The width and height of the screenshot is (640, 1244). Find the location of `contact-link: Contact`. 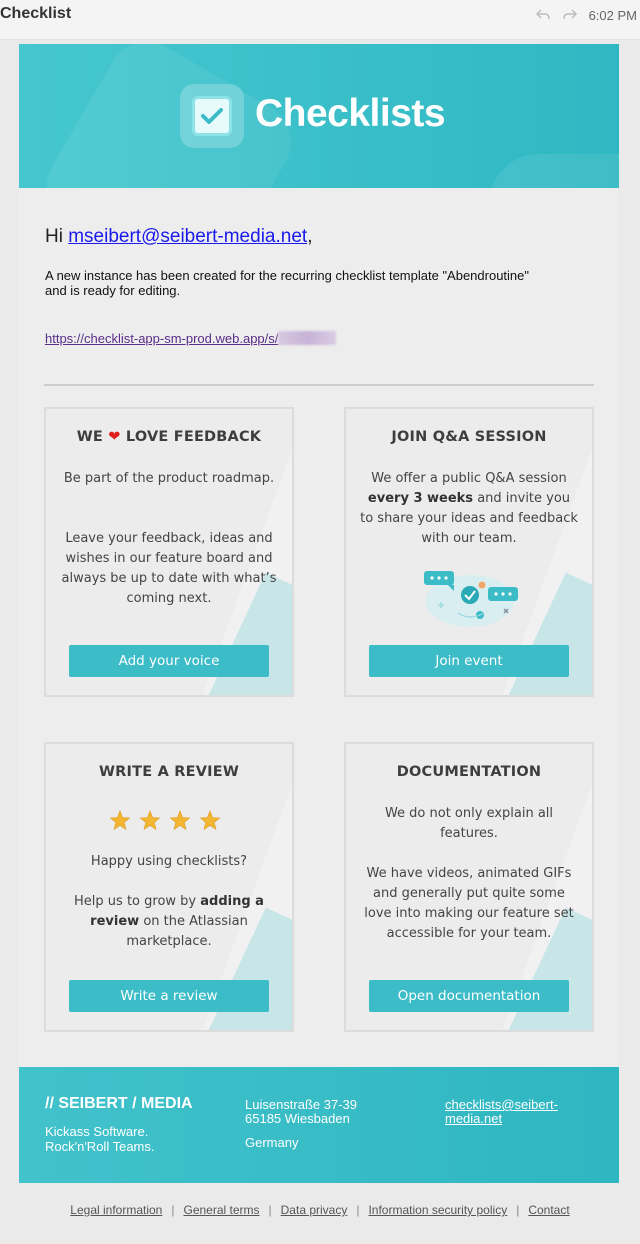

contact-link: Contact is located at coordinates (548, 1210).